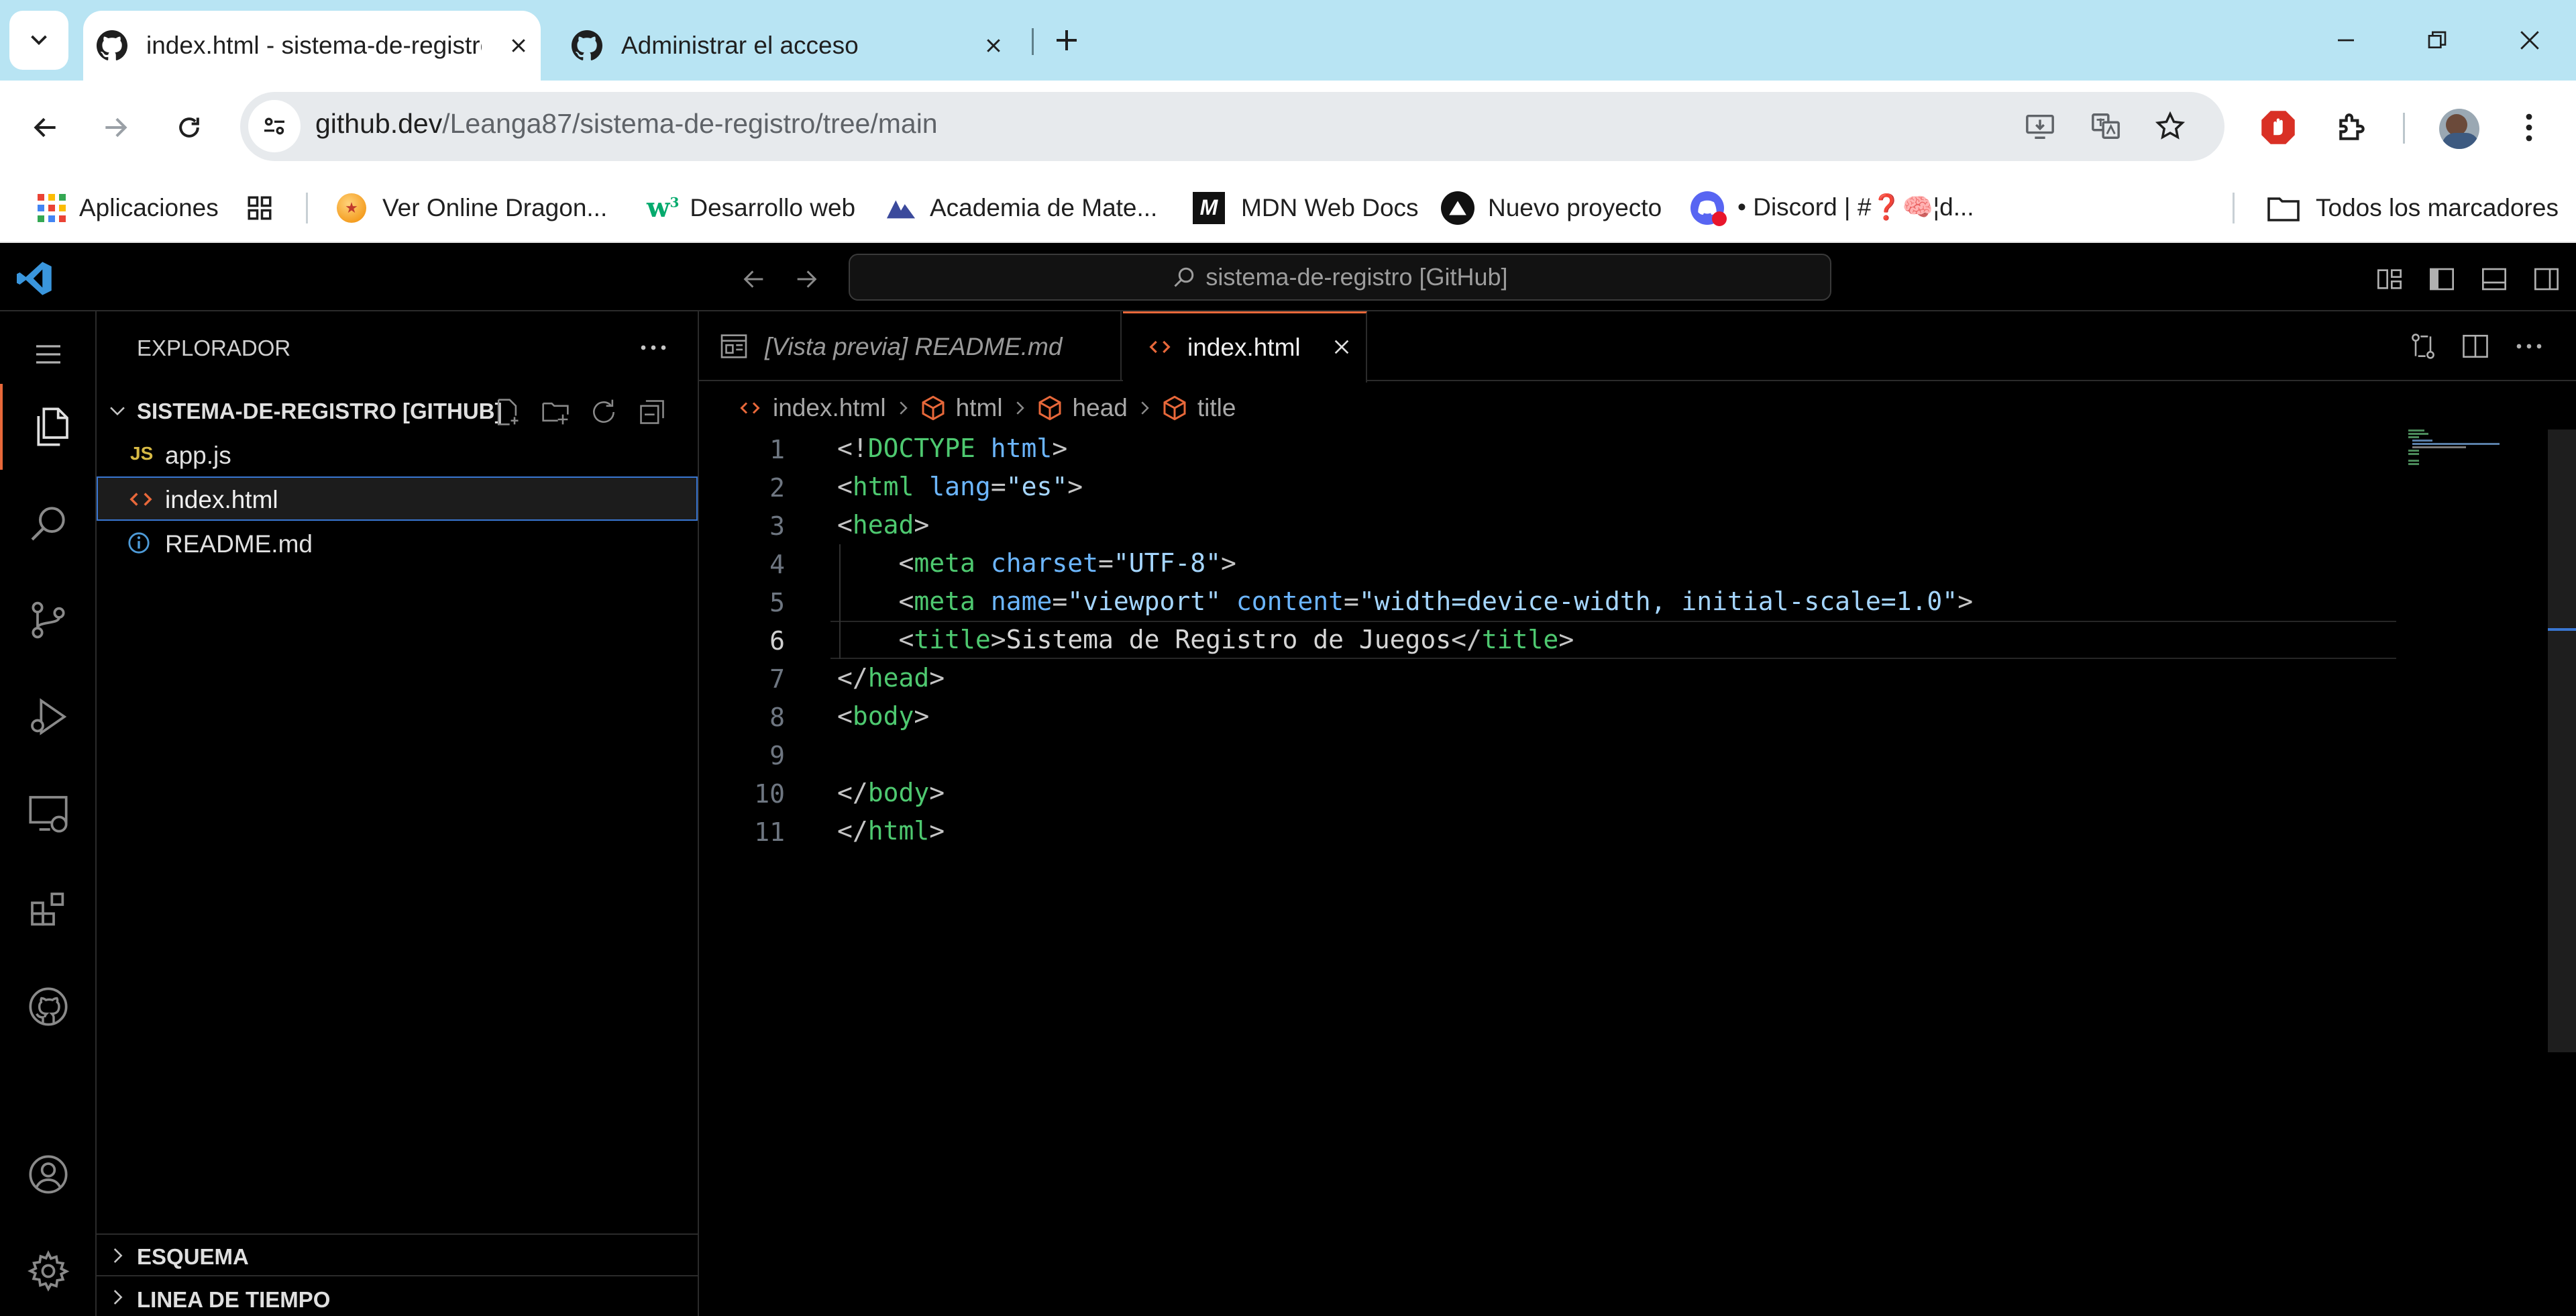 This screenshot has width=2576, height=1316. I want to click on js-file-icon: JS, so click(142, 453).